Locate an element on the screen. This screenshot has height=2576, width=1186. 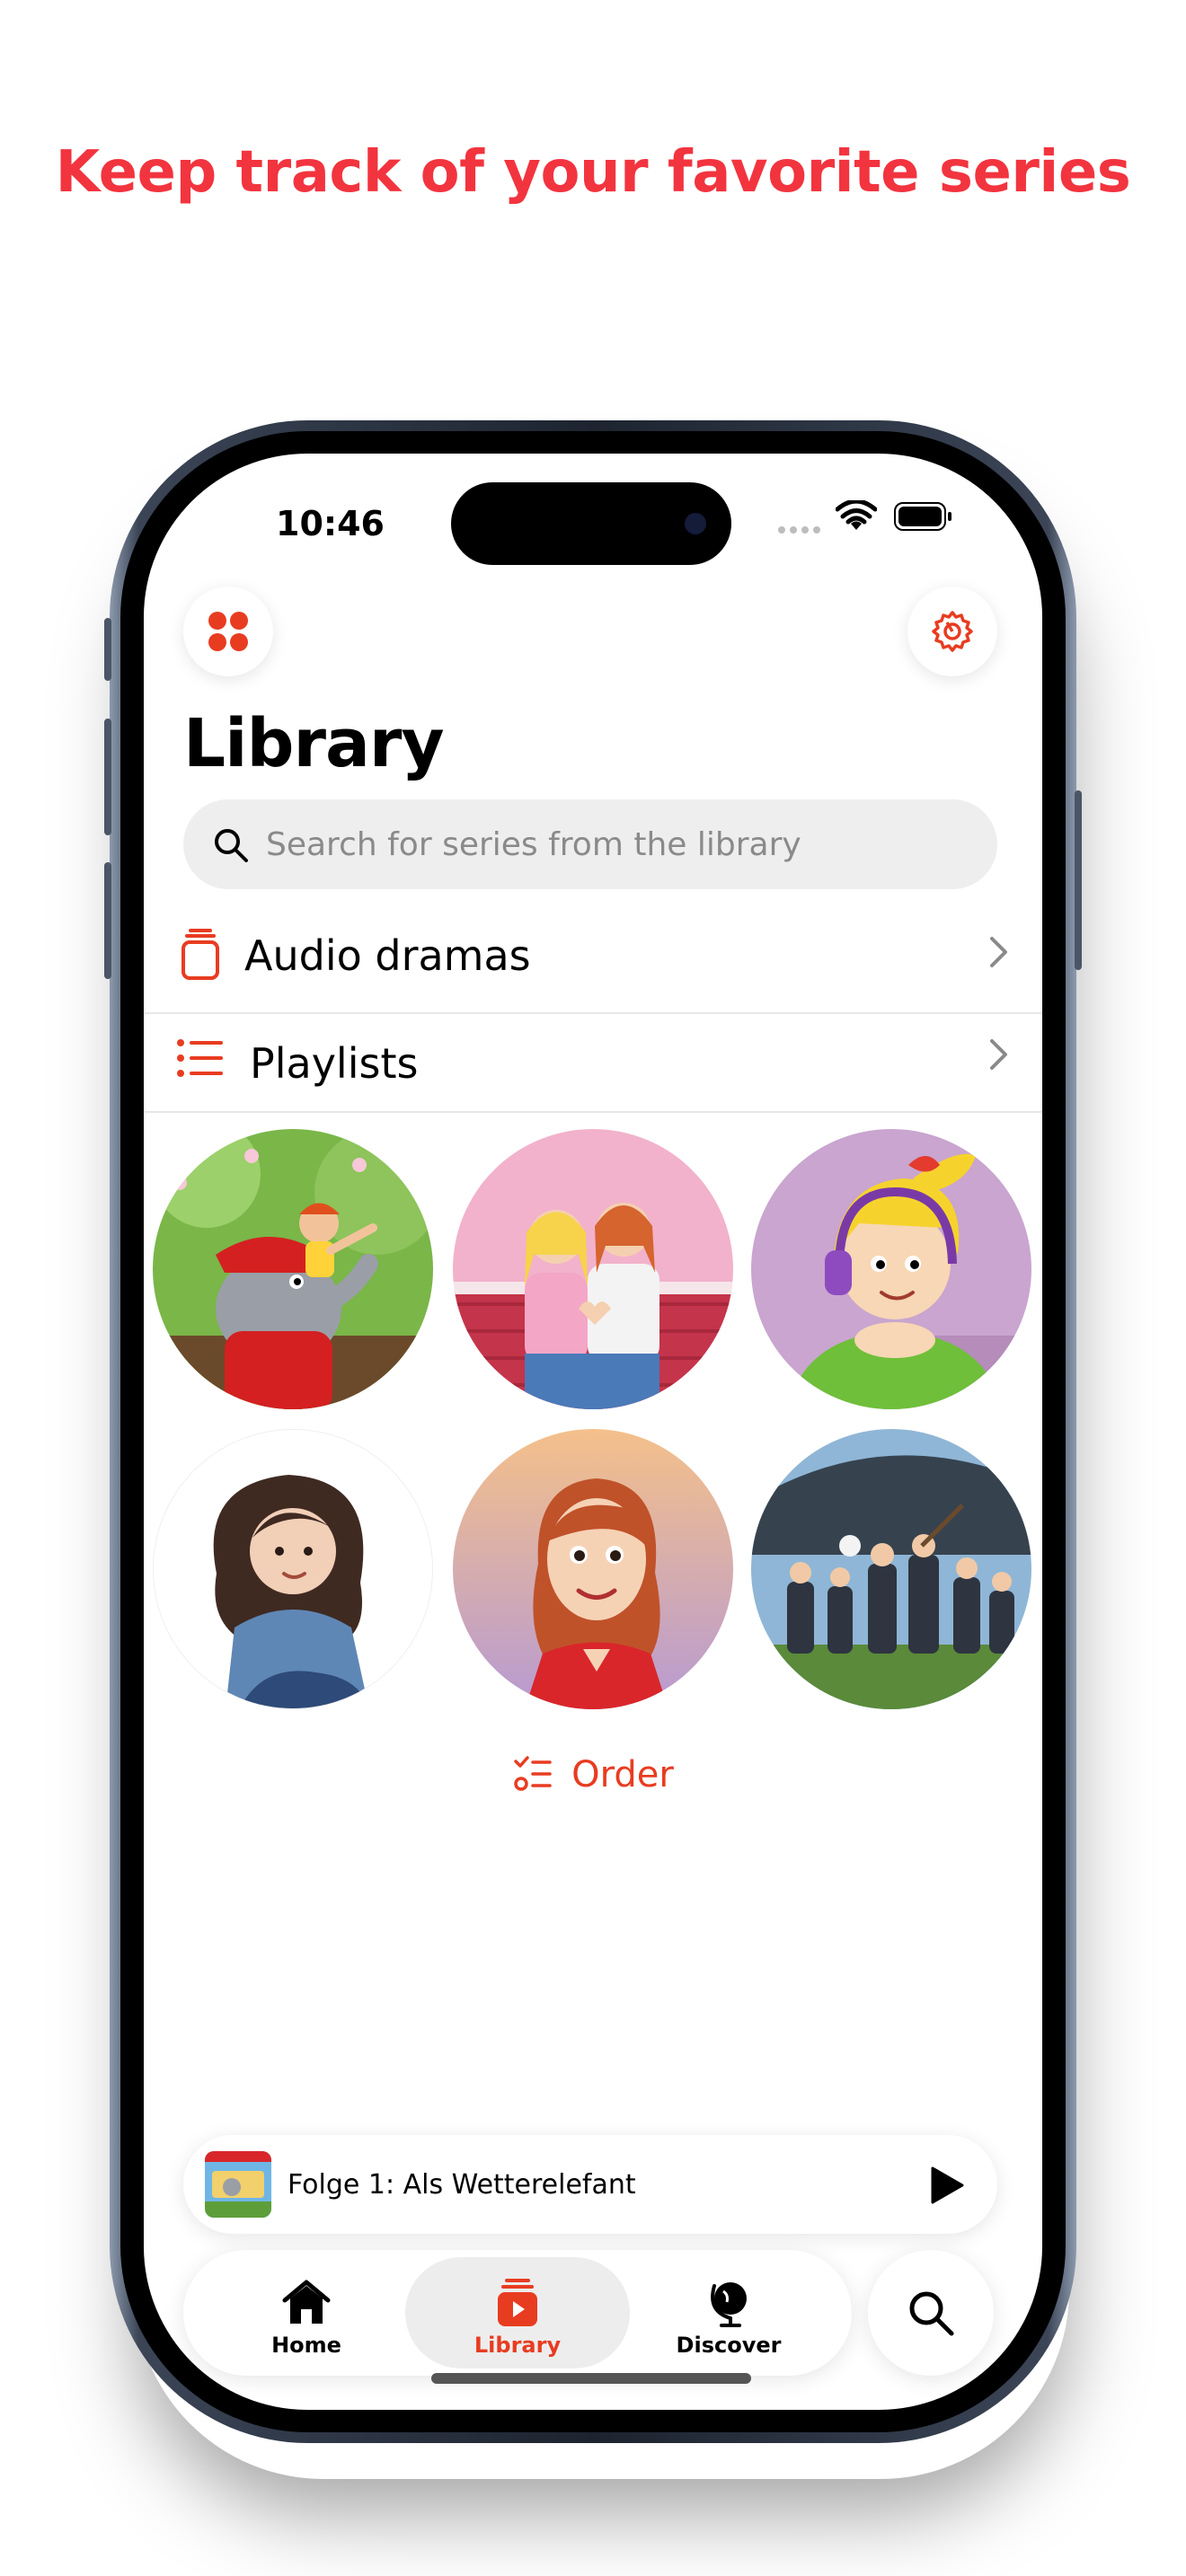
signal-dots-icon is located at coordinates (799, 530).